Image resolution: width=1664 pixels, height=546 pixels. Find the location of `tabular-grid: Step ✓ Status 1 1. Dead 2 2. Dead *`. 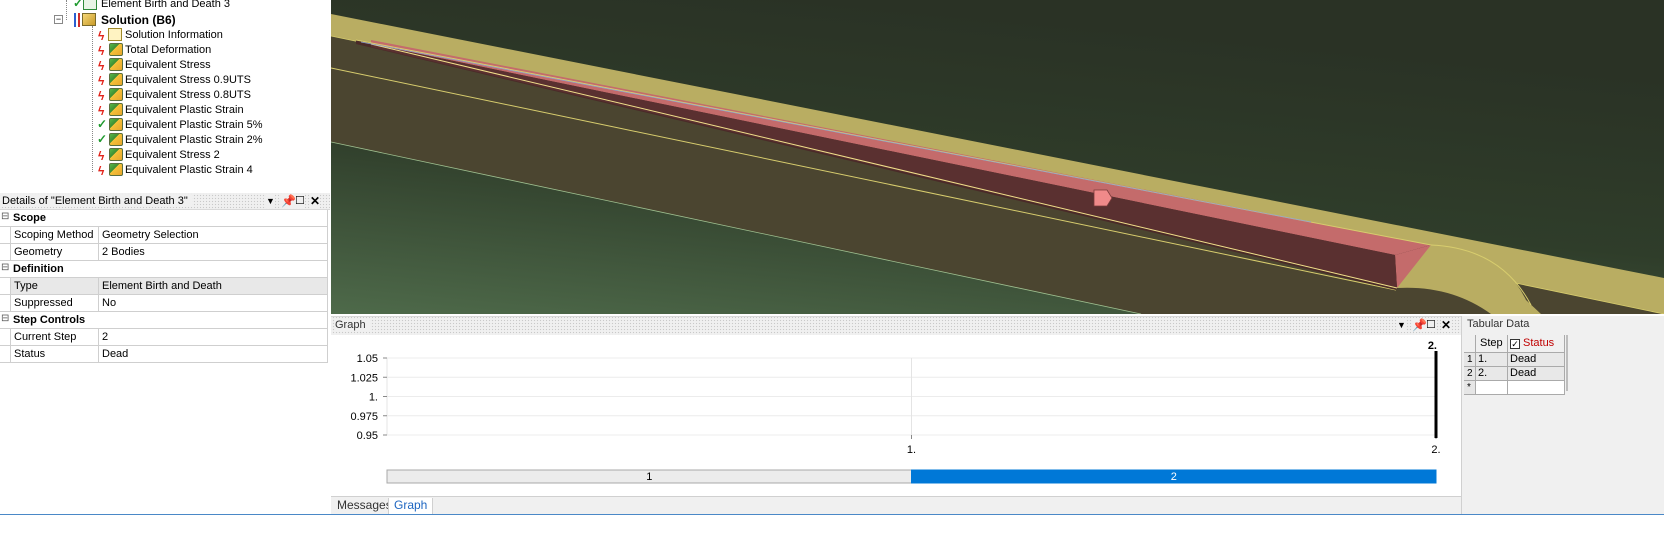

tabular-grid: Step ✓ Status 1 1. Dead 2 2. Dead * is located at coordinates (1515, 365).